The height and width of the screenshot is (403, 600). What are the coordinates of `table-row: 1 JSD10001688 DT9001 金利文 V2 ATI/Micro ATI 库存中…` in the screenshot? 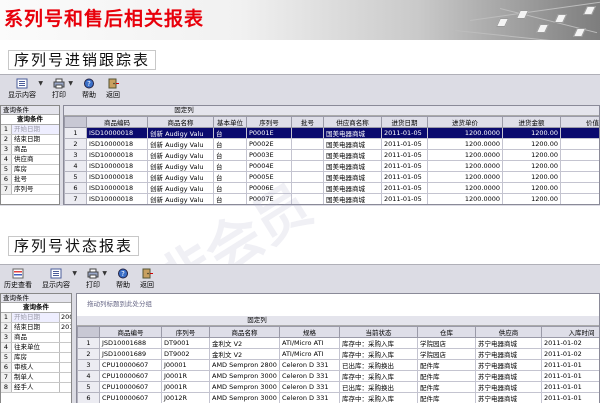 It's located at (338, 343).